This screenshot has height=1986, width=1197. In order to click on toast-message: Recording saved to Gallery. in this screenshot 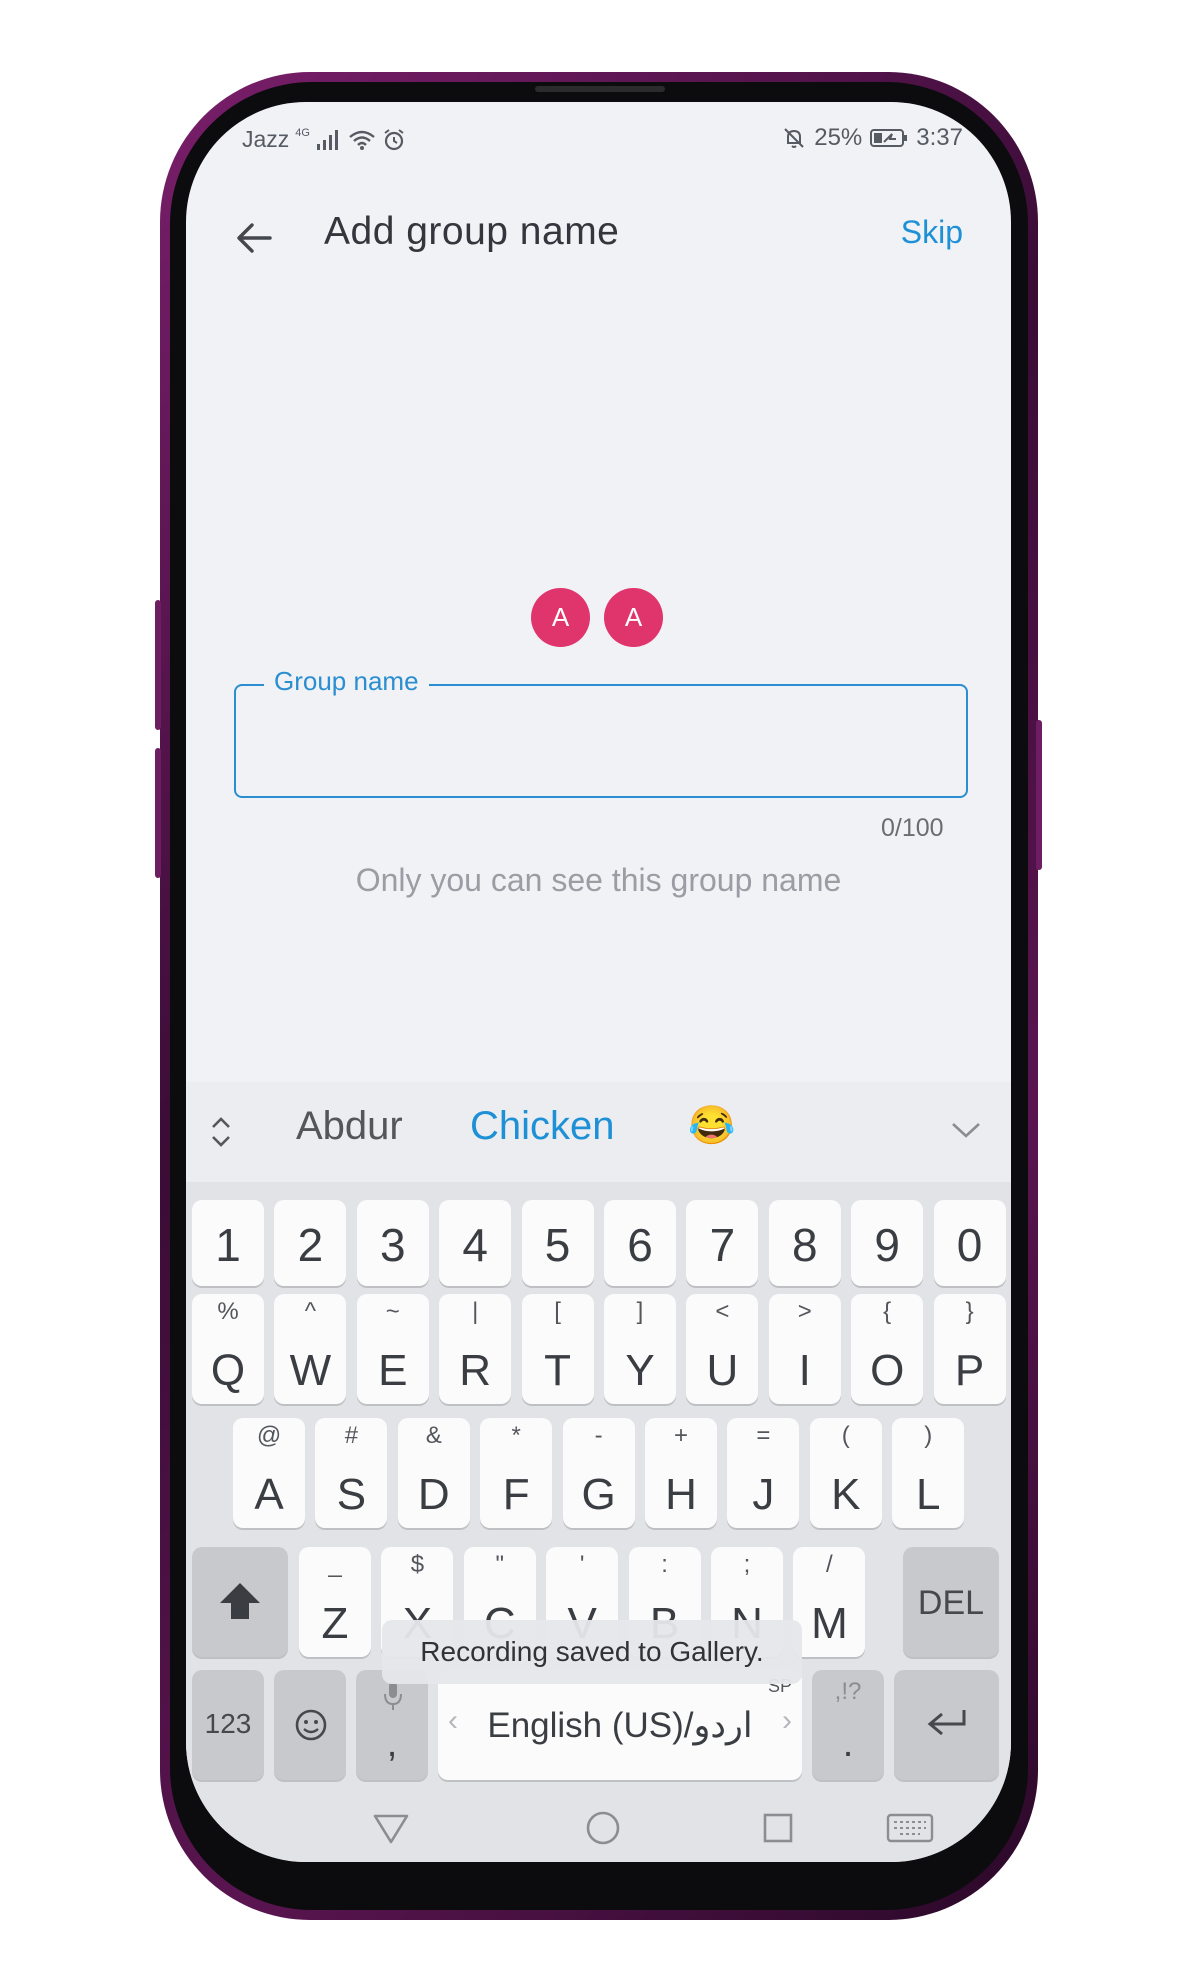, I will do `click(592, 1652)`.